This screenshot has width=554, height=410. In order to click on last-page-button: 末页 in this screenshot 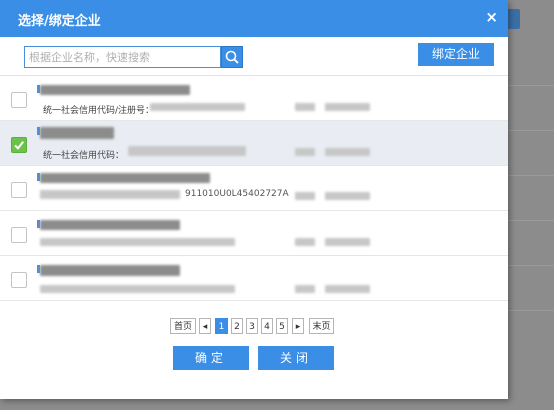, I will do `click(321, 326)`.